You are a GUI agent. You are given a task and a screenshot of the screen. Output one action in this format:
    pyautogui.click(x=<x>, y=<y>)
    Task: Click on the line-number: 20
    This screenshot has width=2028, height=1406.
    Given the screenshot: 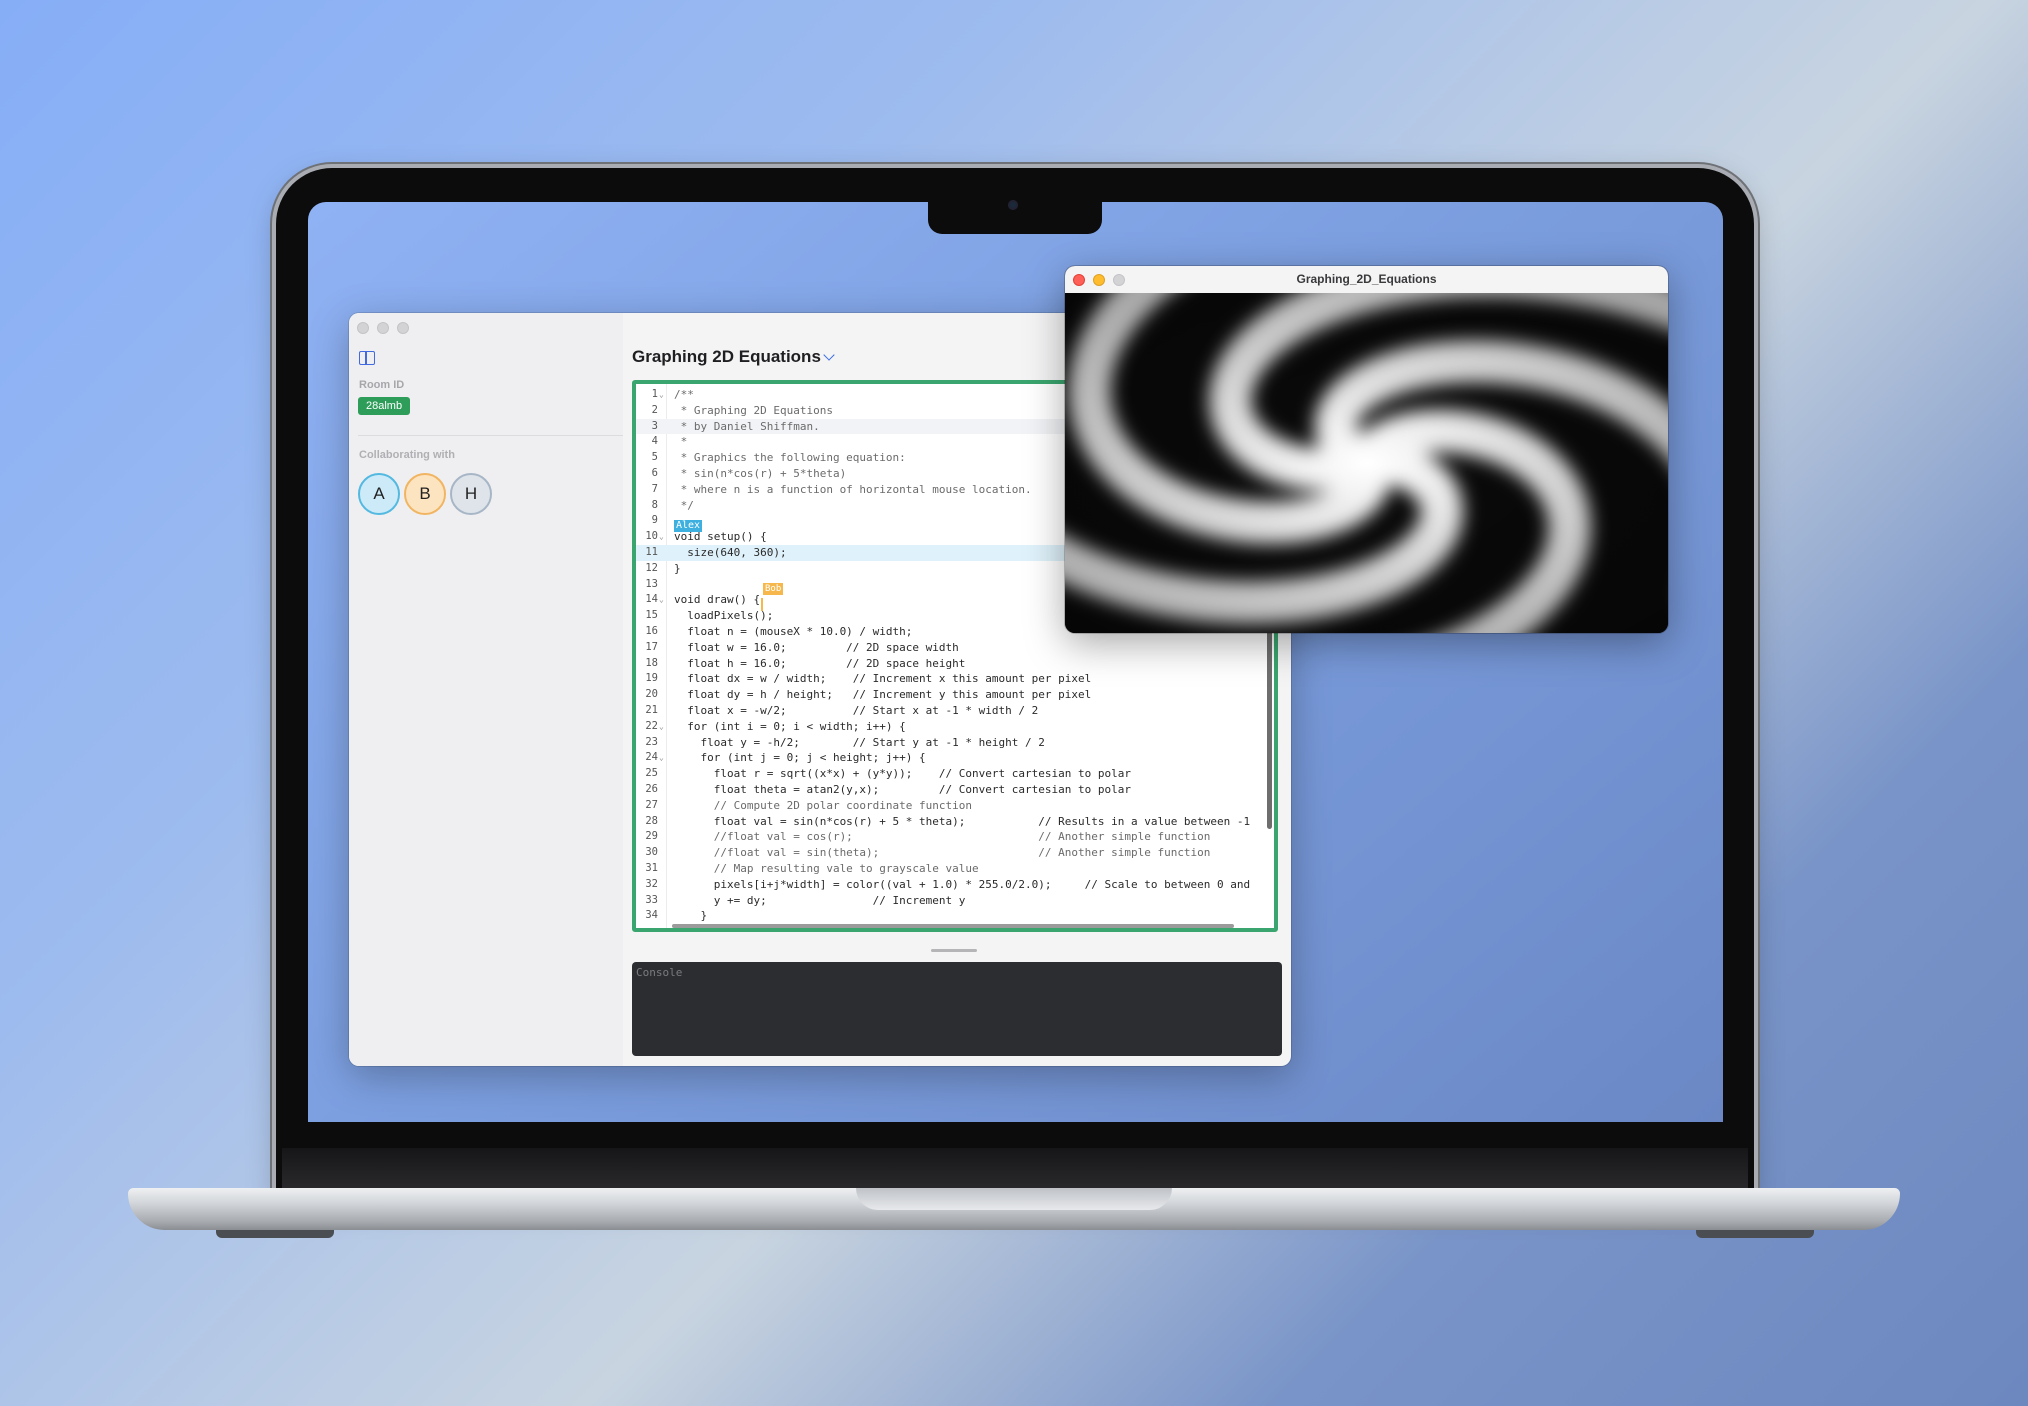 What is the action you would take?
    pyautogui.click(x=651, y=694)
    